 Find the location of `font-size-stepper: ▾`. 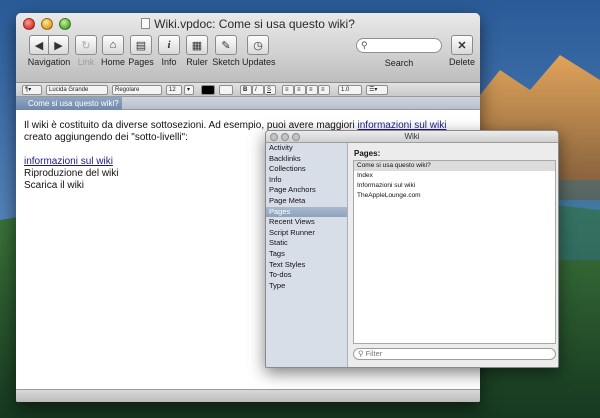

font-size-stepper: ▾ is located at coordinates (189, 90).